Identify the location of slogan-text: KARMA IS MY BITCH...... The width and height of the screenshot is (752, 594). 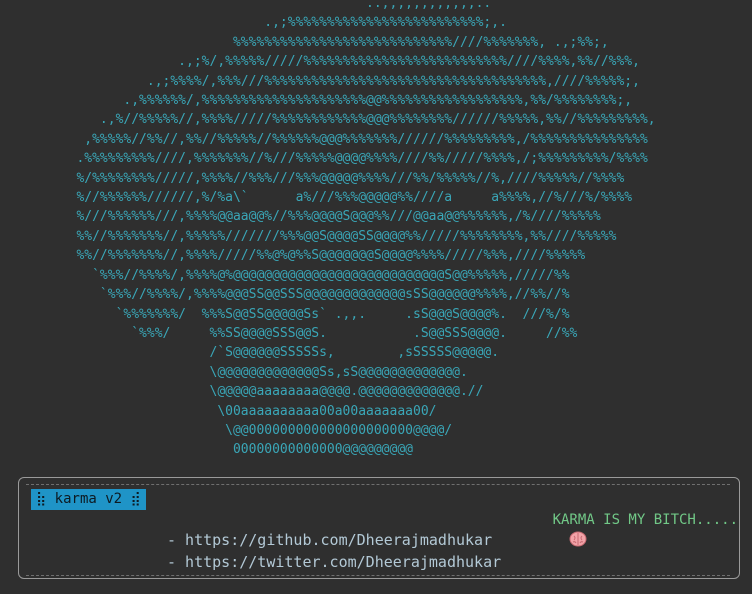
(645, 520).